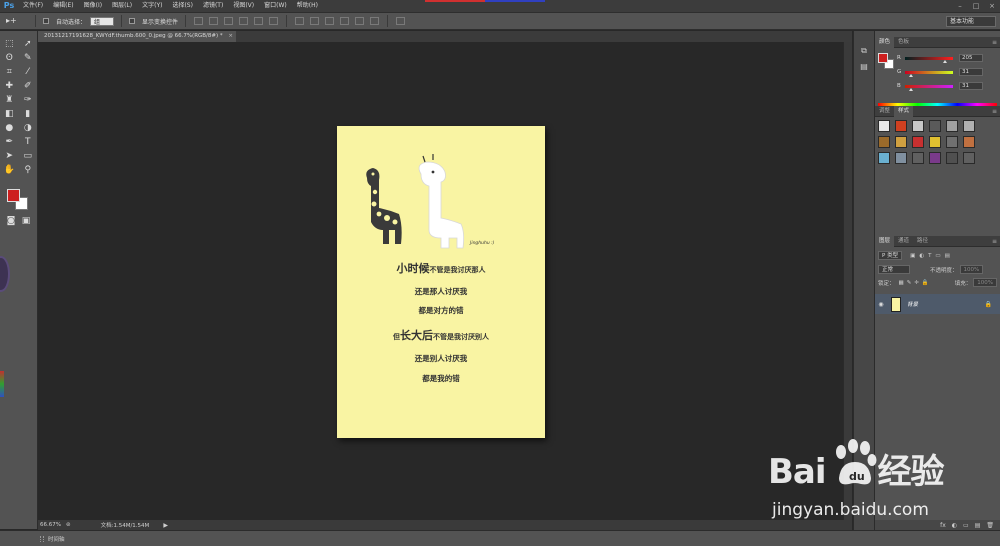 The image size is (1000, 546). I want to click on history-panel-icon: ⧉, so click(864, 51).